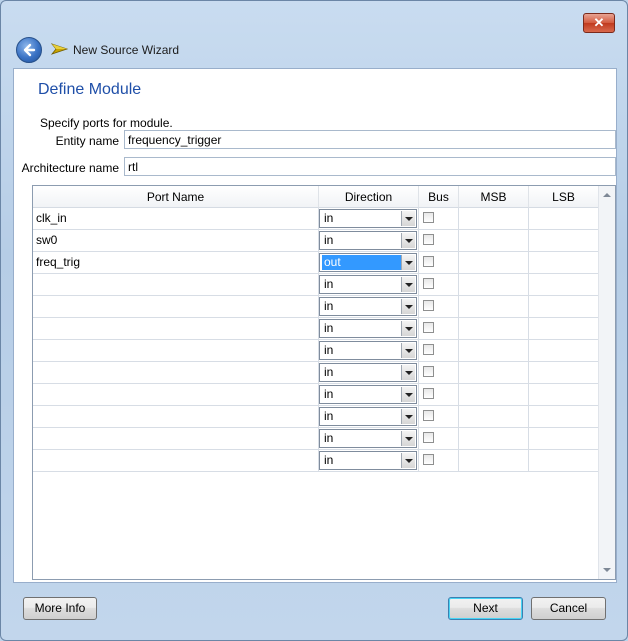 Image resolution: width=628 pixels, height=641 pixels. Describe the element at coordinates (606, 382) in the screenshot. I see `table-scrollbar` at that location.